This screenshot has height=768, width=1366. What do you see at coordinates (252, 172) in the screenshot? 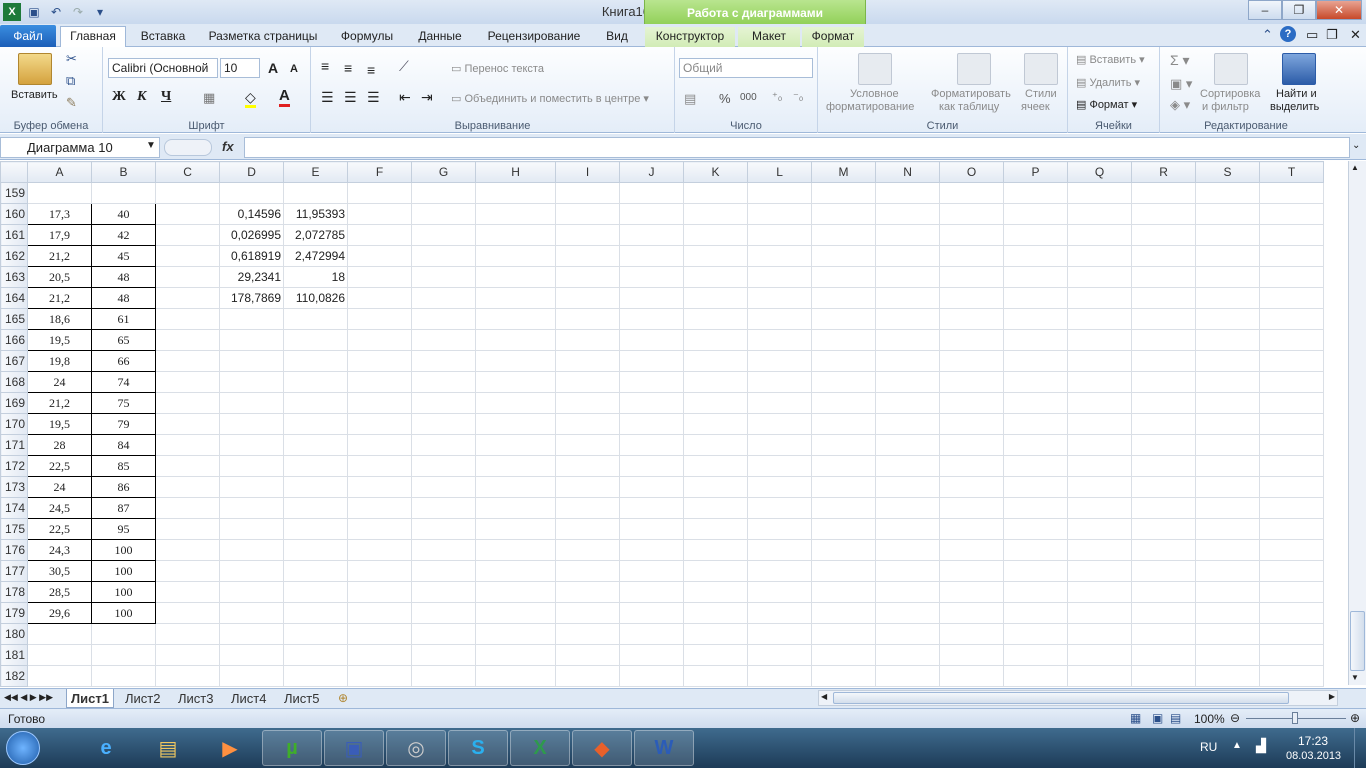
I see `column-header: D` at bounding box center [252, 172].